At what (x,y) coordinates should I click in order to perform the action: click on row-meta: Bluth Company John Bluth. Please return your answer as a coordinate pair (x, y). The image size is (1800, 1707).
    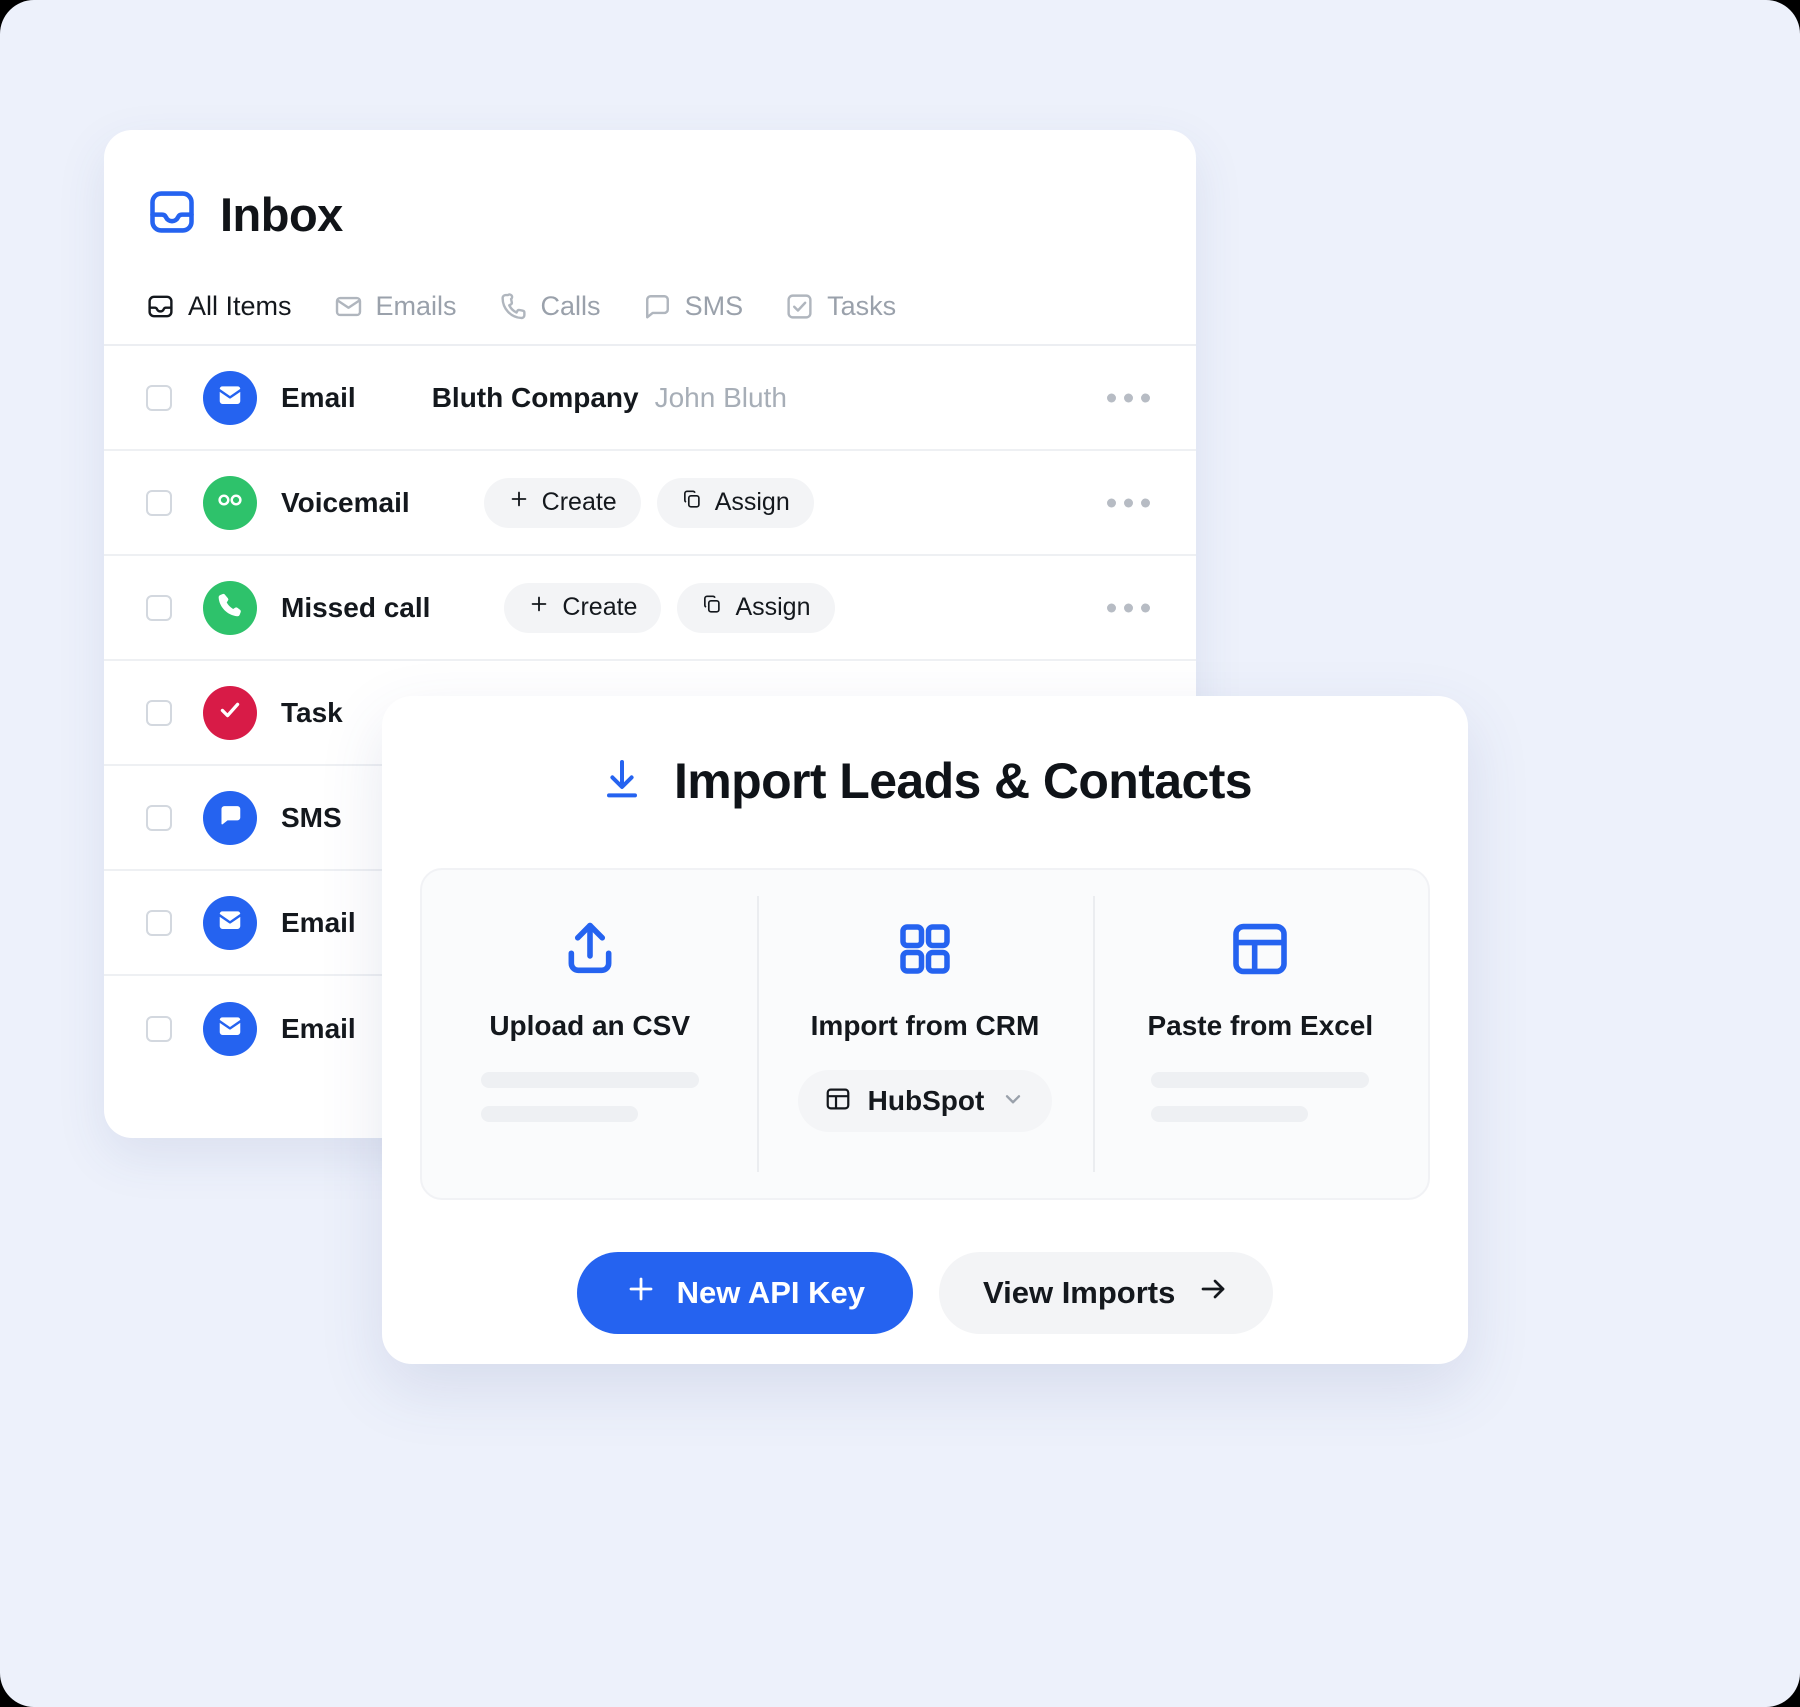
    Looking at the image, I should click on (609, 398).